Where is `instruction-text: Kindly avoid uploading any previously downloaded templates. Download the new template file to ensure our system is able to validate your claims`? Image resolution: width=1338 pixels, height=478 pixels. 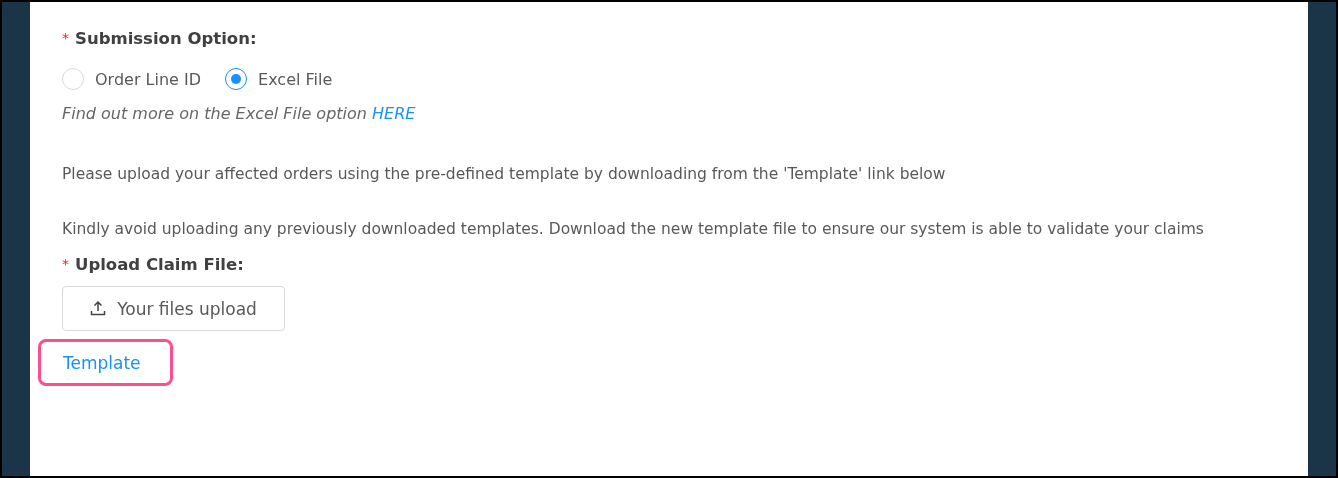
instruction-text: Kindly avoid uploading any previously downloaded templates. Download the new template file to ensure our system is able to validate your claims is located at coordinates (633, 229).